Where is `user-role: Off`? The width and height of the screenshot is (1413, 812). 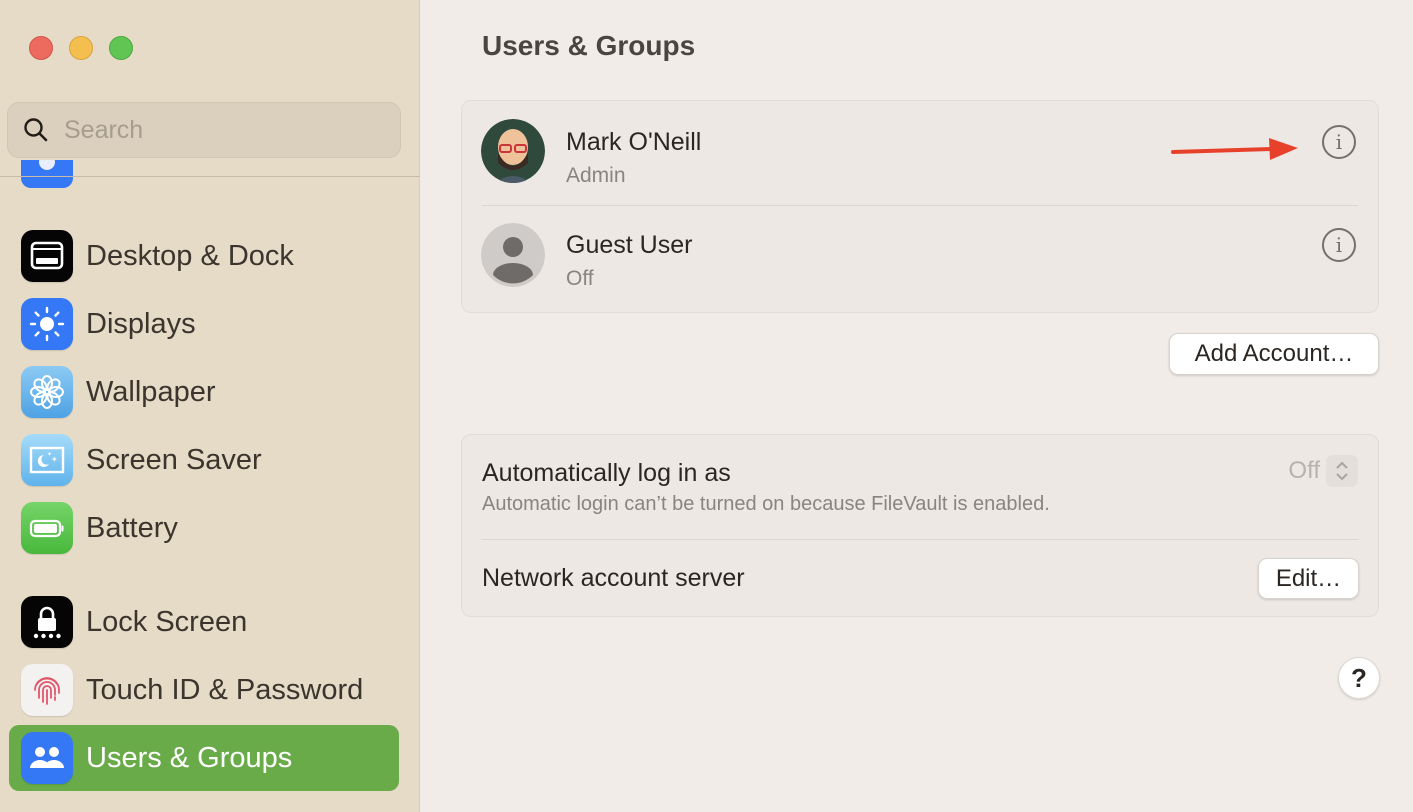
user-role: Off is located at coordinates (580, 278).